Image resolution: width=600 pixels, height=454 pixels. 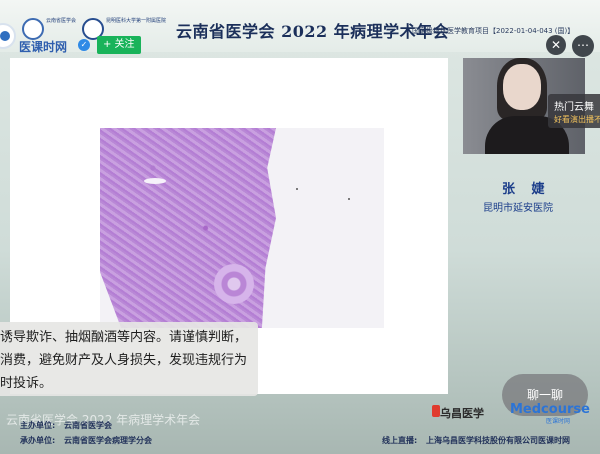 What do you see at coordinates (556, 45) in the screenshot?
I see `close-icon: ✕` at bounding box center [556, 45].